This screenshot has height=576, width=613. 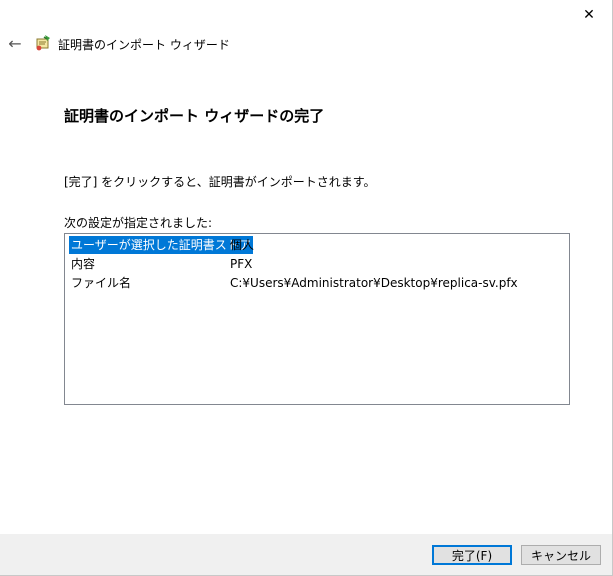 I want to click on settings-label: 次の設定が指定されました:, so click(x=138, y=223).